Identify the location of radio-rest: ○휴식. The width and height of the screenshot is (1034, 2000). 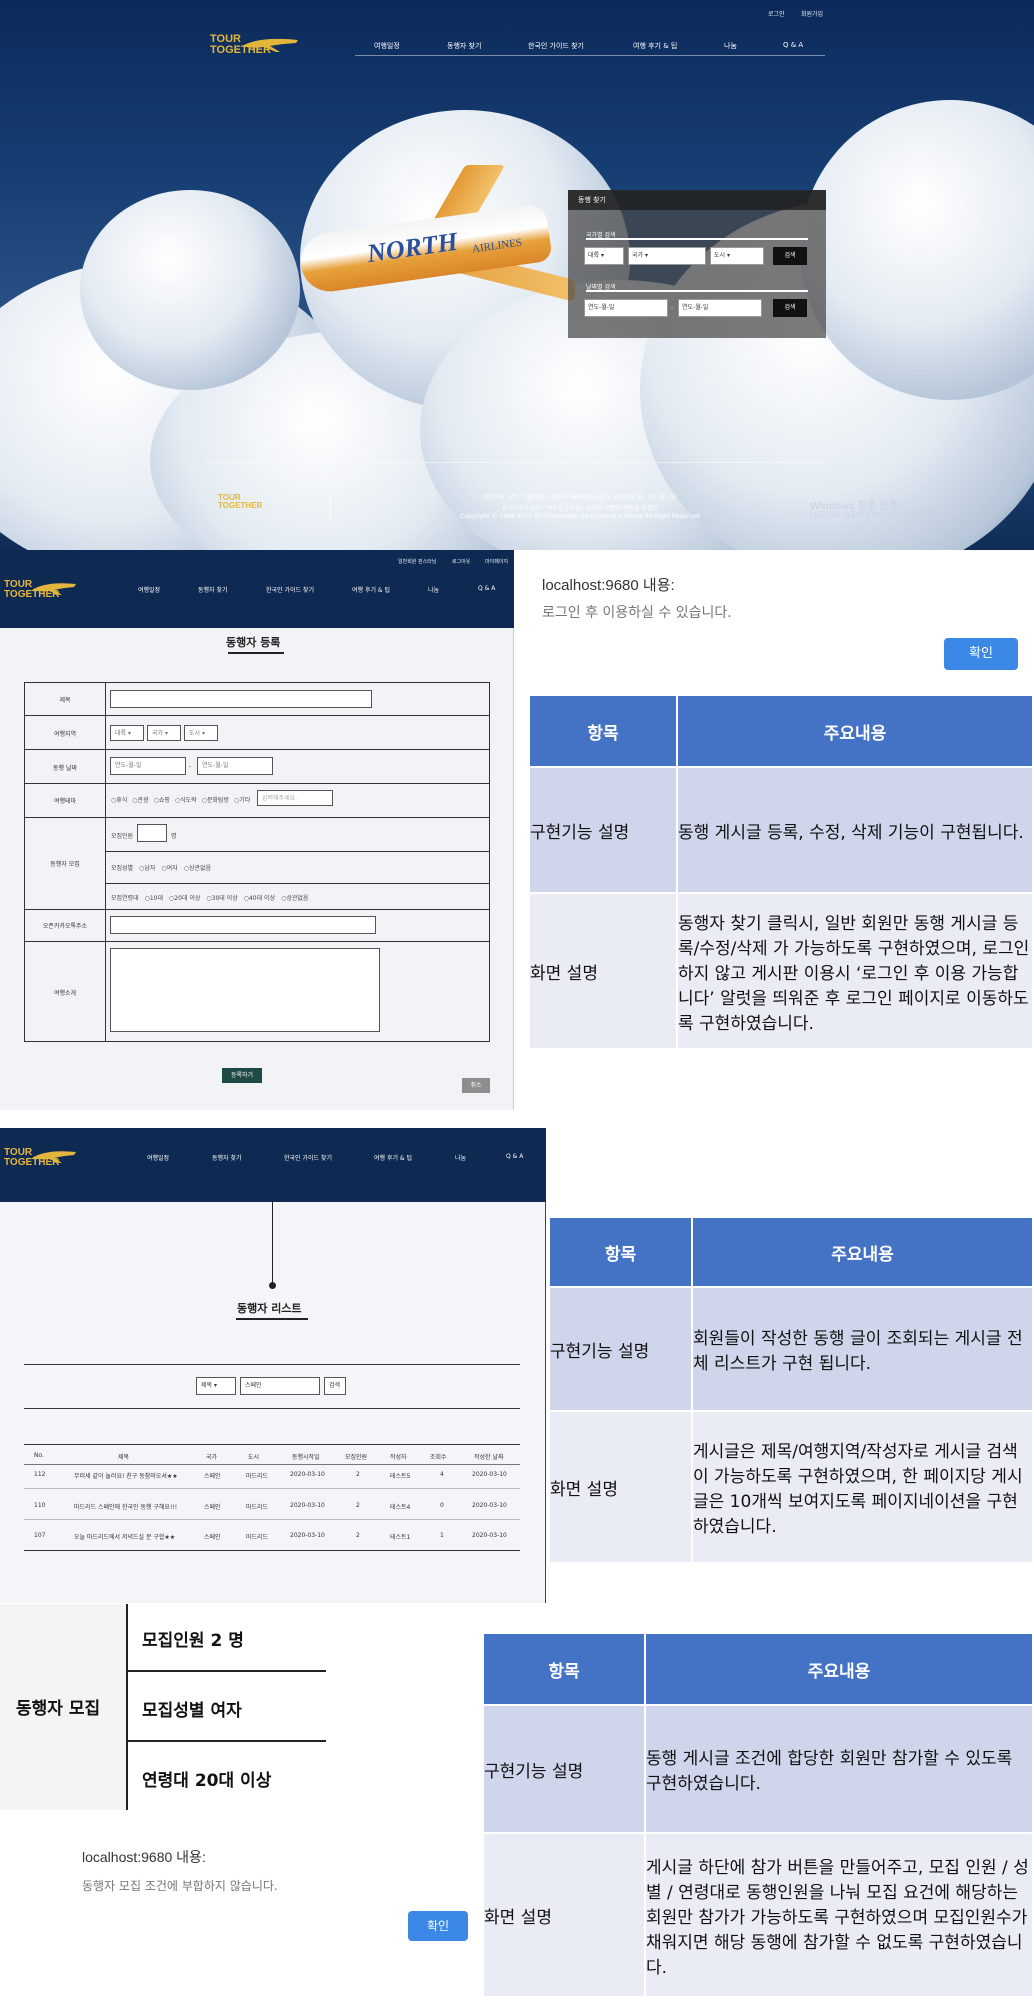
(119, 799).